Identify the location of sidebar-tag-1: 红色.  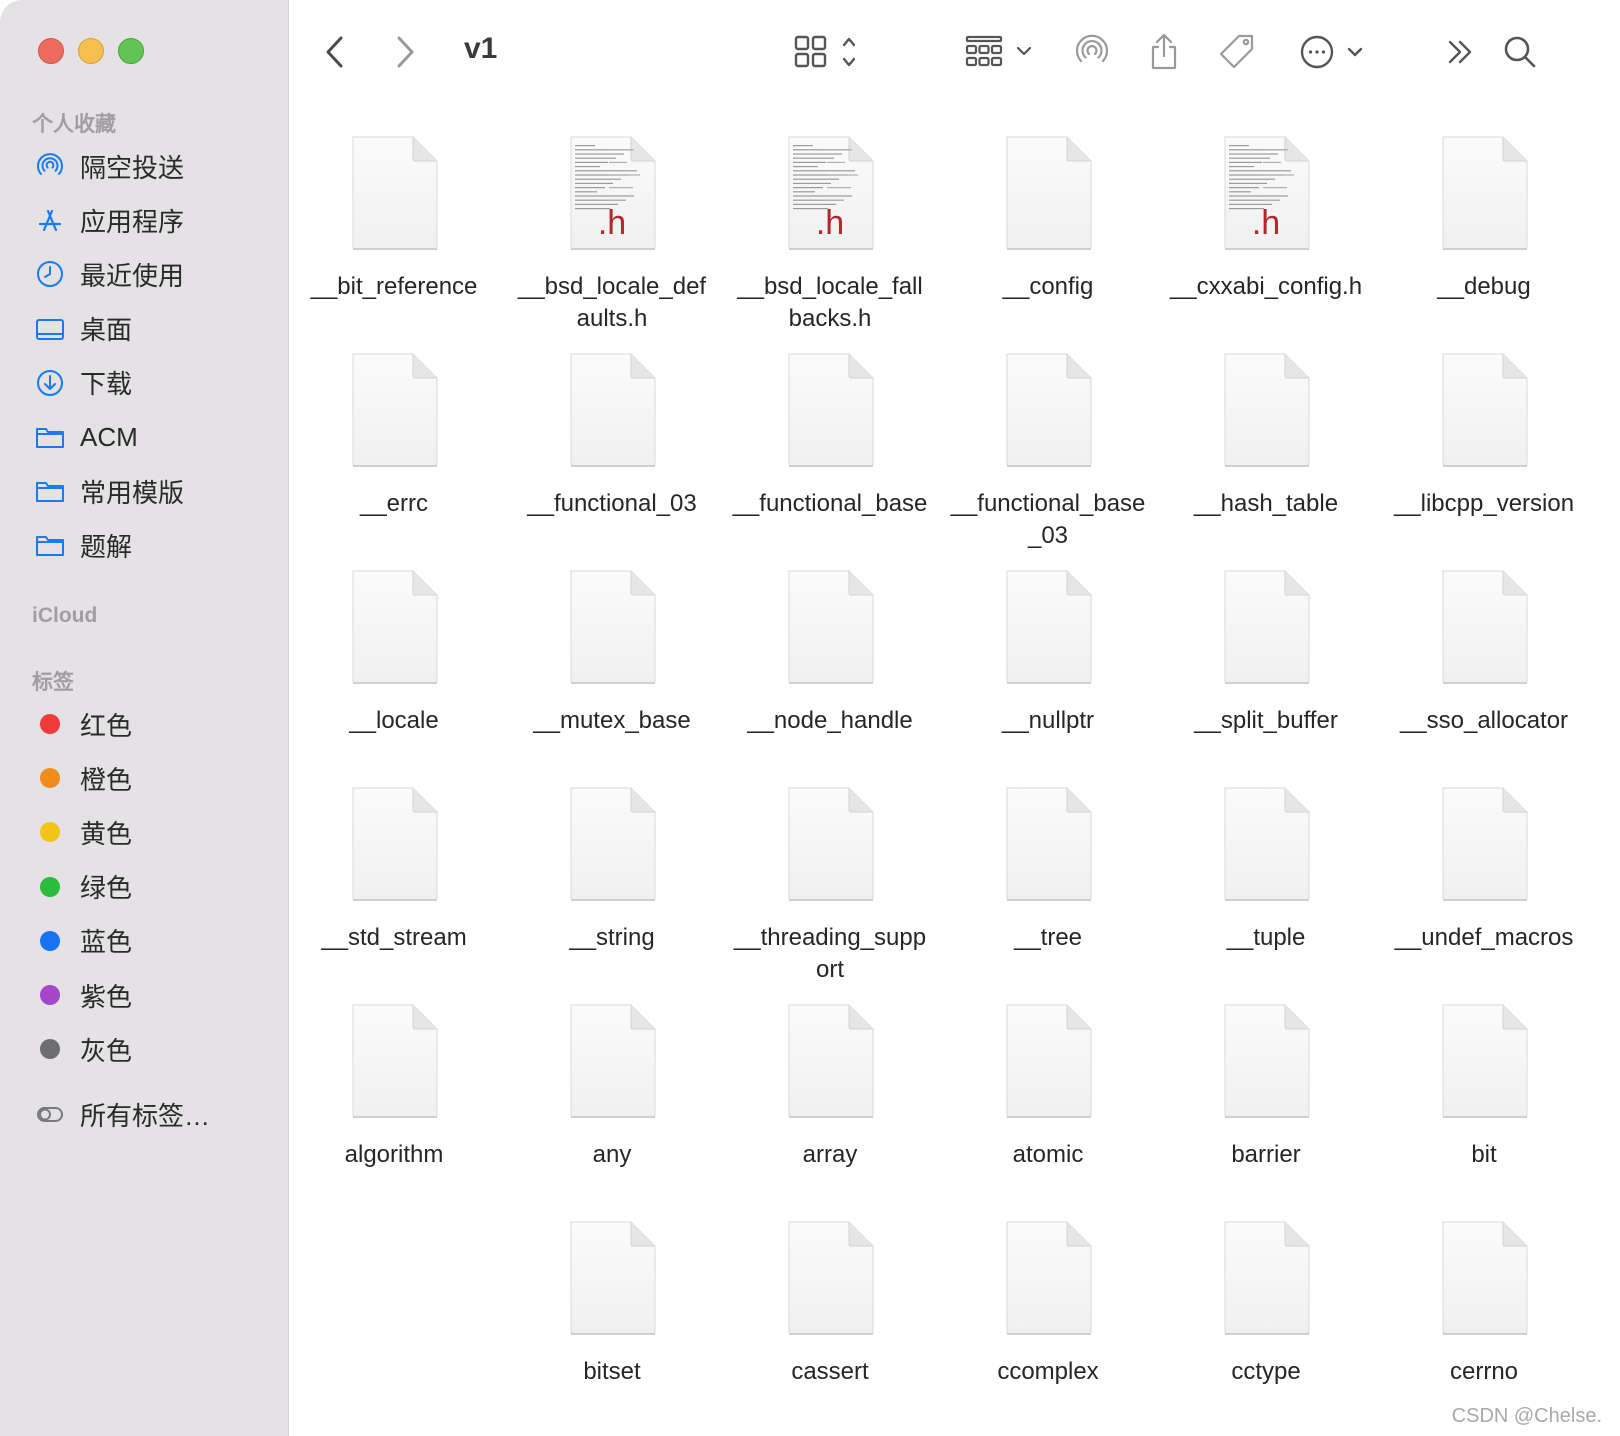
(83, 724).